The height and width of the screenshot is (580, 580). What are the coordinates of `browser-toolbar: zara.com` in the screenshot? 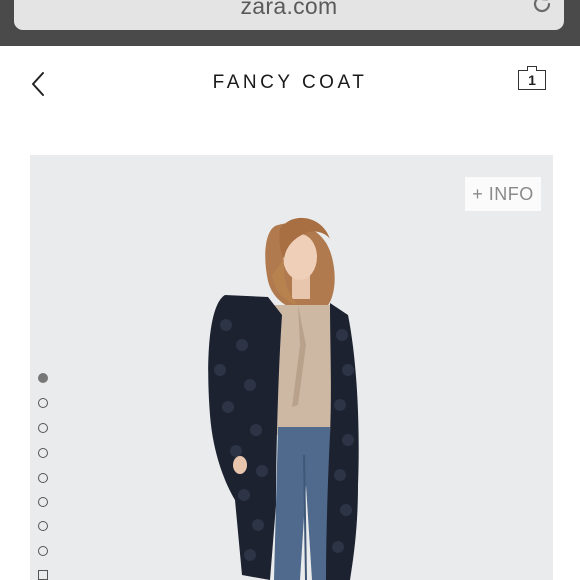 It's located at (290, 23).